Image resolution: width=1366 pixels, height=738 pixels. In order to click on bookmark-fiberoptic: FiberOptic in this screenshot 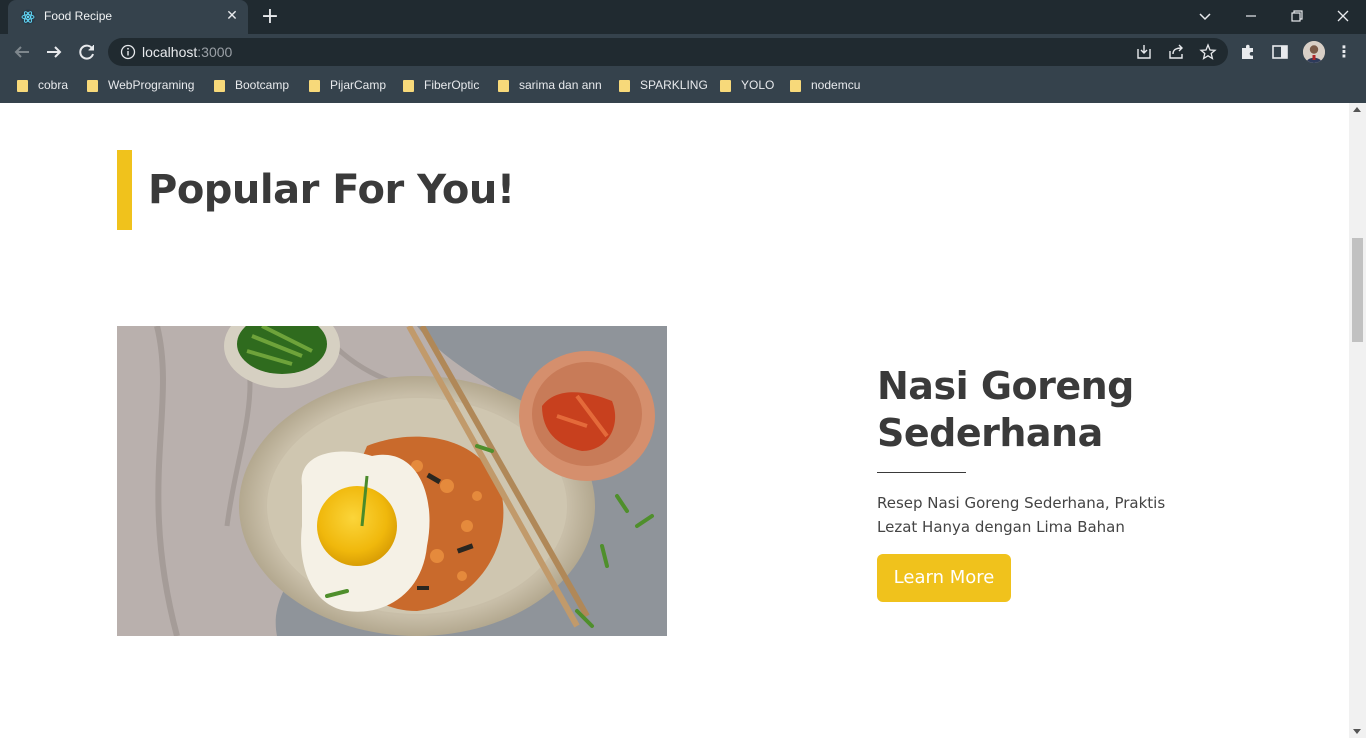, I will do `click(440, 85)`.